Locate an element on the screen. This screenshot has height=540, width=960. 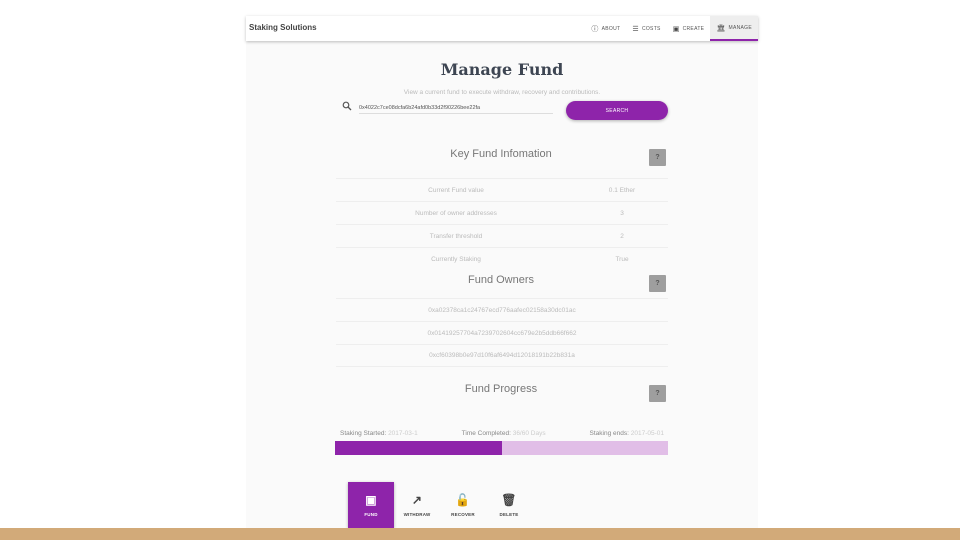
top-nav: ⓘ ABOUT ☰ COSTS ▣ CREATE 🏛 MANAGE is located at coordinates (671, 28).